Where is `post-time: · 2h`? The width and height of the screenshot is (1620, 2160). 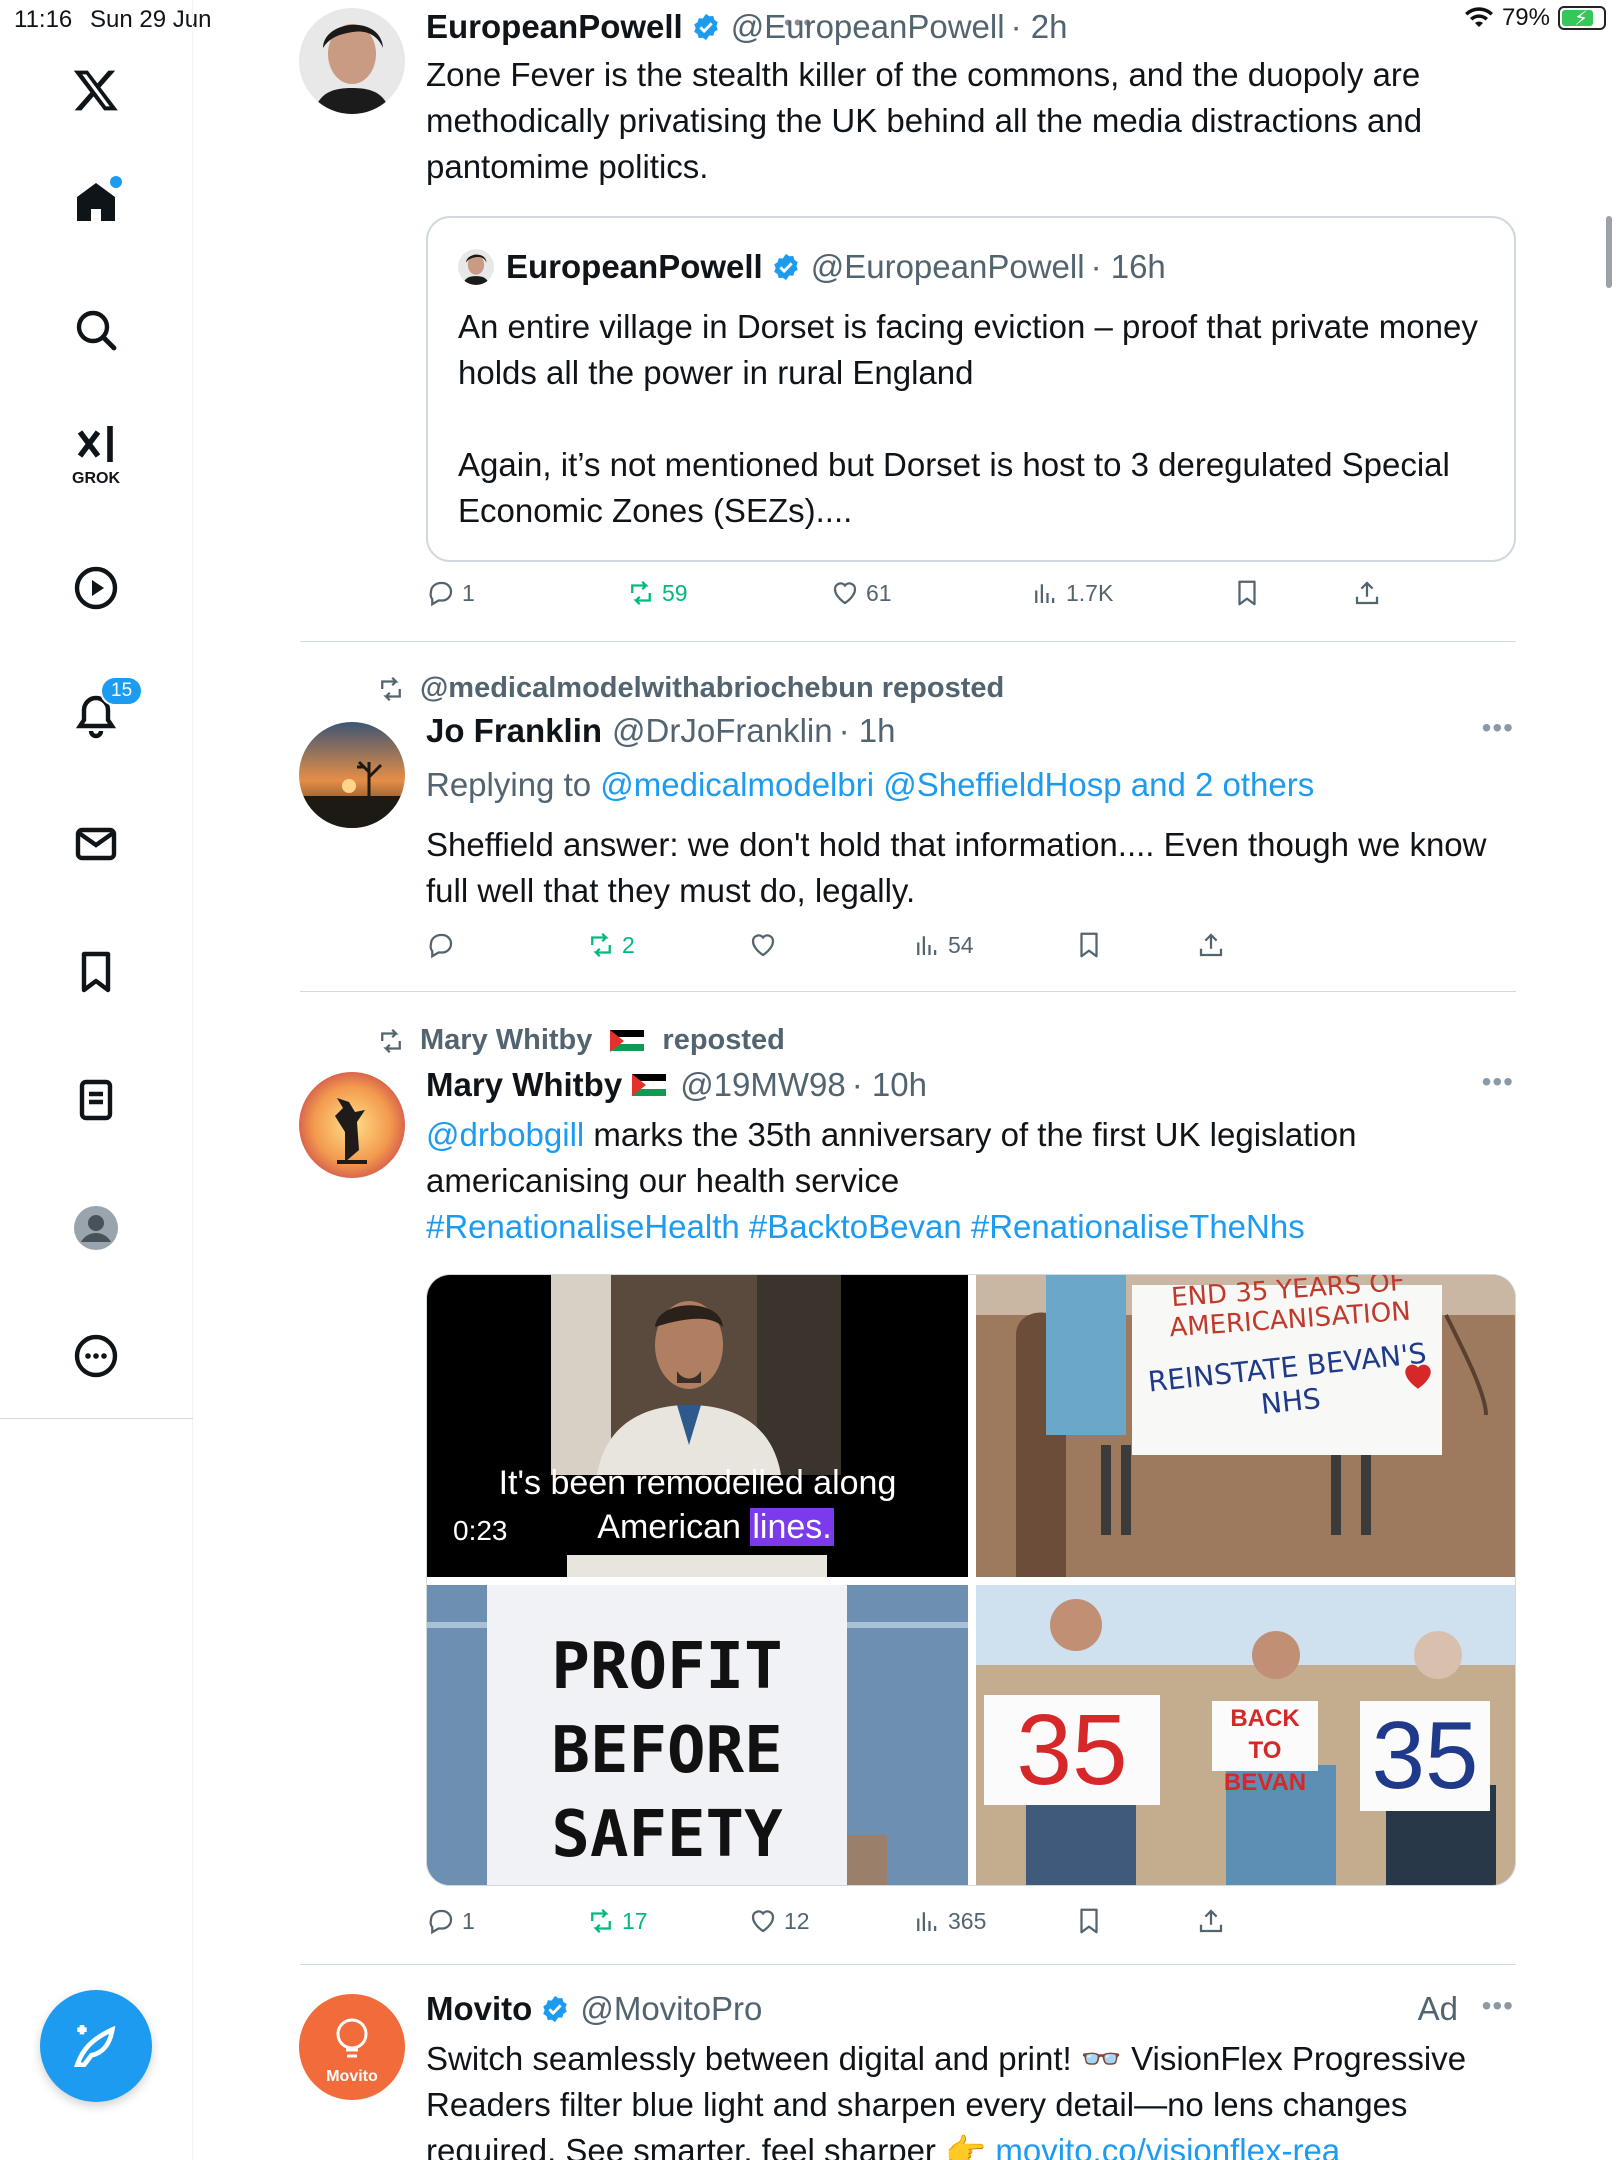
post-time: · 2h is located at coordinates (1039, 27).